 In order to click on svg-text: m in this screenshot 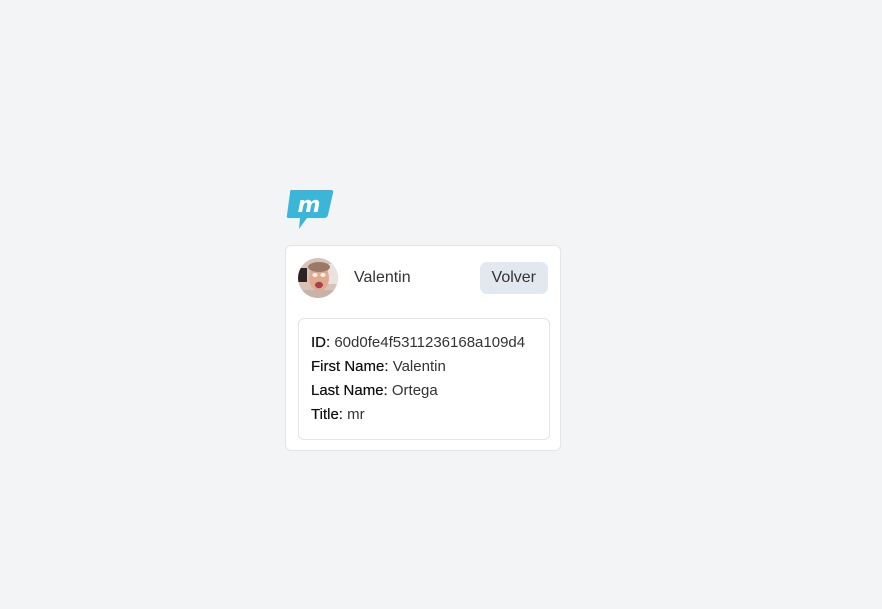, I will do `click(309, 205)`.